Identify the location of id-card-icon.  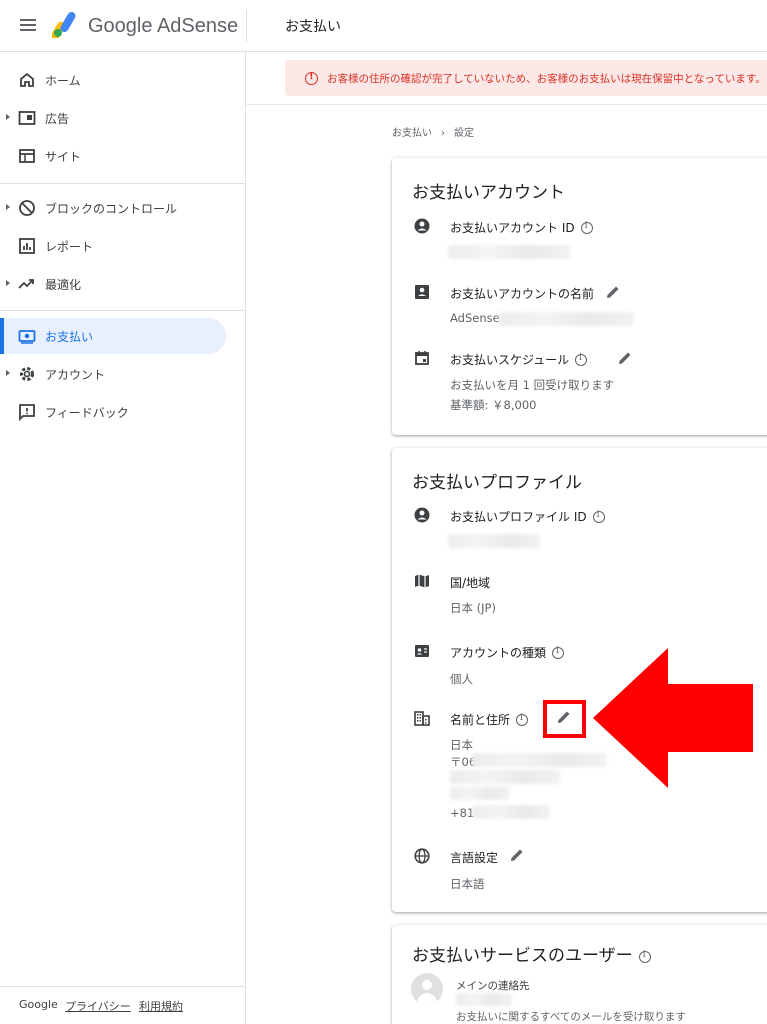
(422, 651).